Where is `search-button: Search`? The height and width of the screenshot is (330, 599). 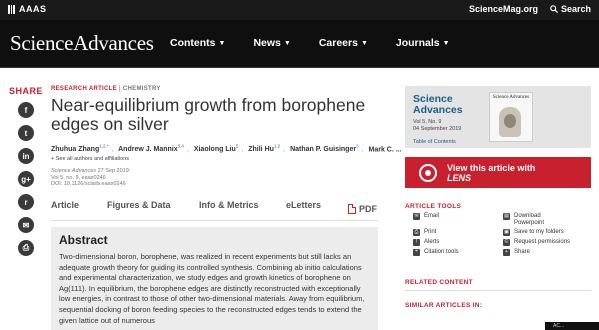 search-button: Search is located at coordinates (570, 9).